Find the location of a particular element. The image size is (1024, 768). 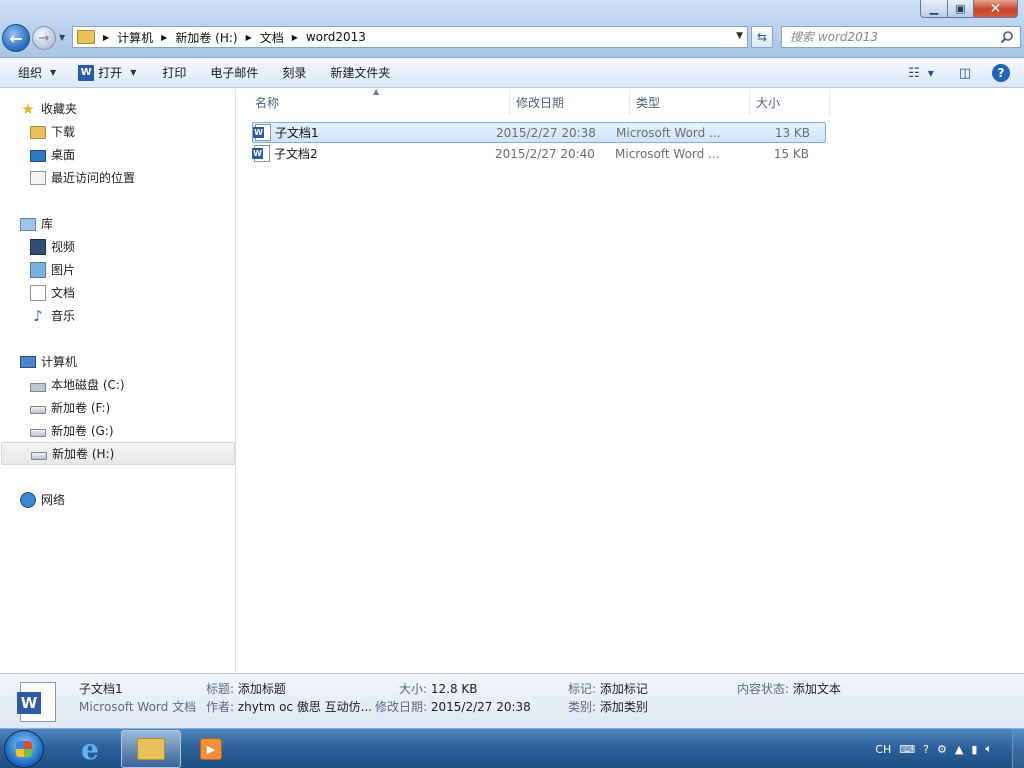

back-button: ← is located at coordinates (16, 38).